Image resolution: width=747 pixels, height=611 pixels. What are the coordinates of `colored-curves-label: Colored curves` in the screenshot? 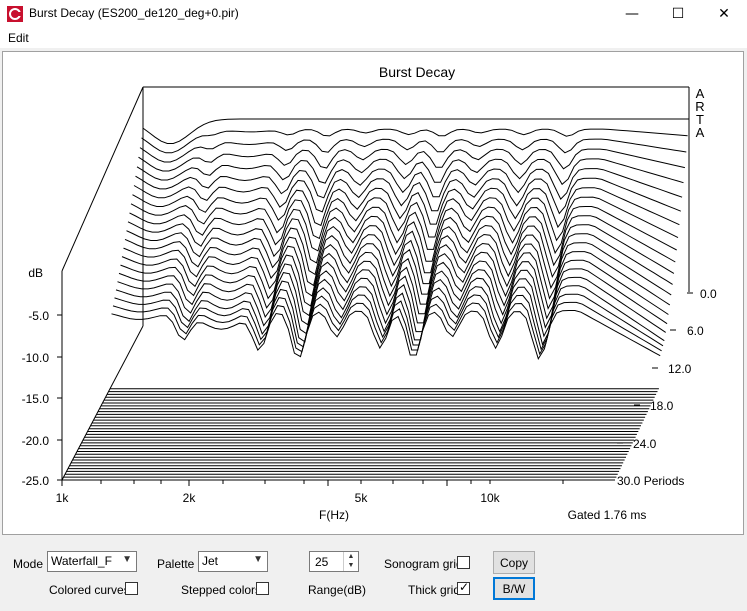 It's located at (89, 590).